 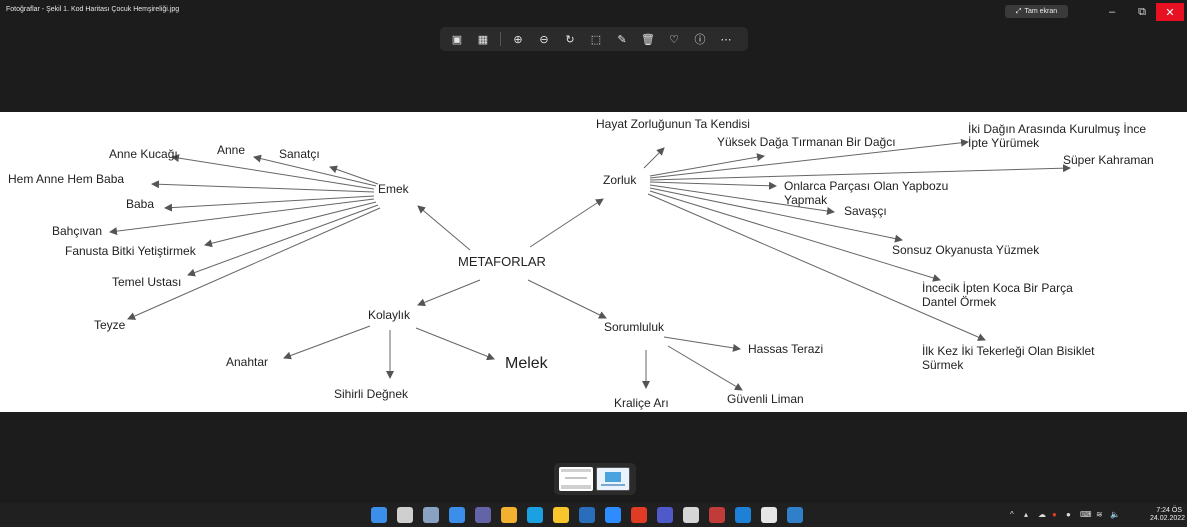 What do you see at coordinates (786, 349) in the screenshot?
I see `sorumluluk-item: Hassas Terazi` at bounding box center [786, 349].